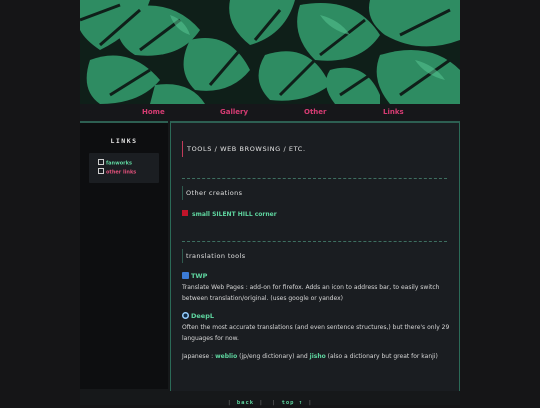 This screenshot has width=540, height=408. Describe the element at coordinates (185, 213) in the screenshot. I see `red-square-icon` at that location.